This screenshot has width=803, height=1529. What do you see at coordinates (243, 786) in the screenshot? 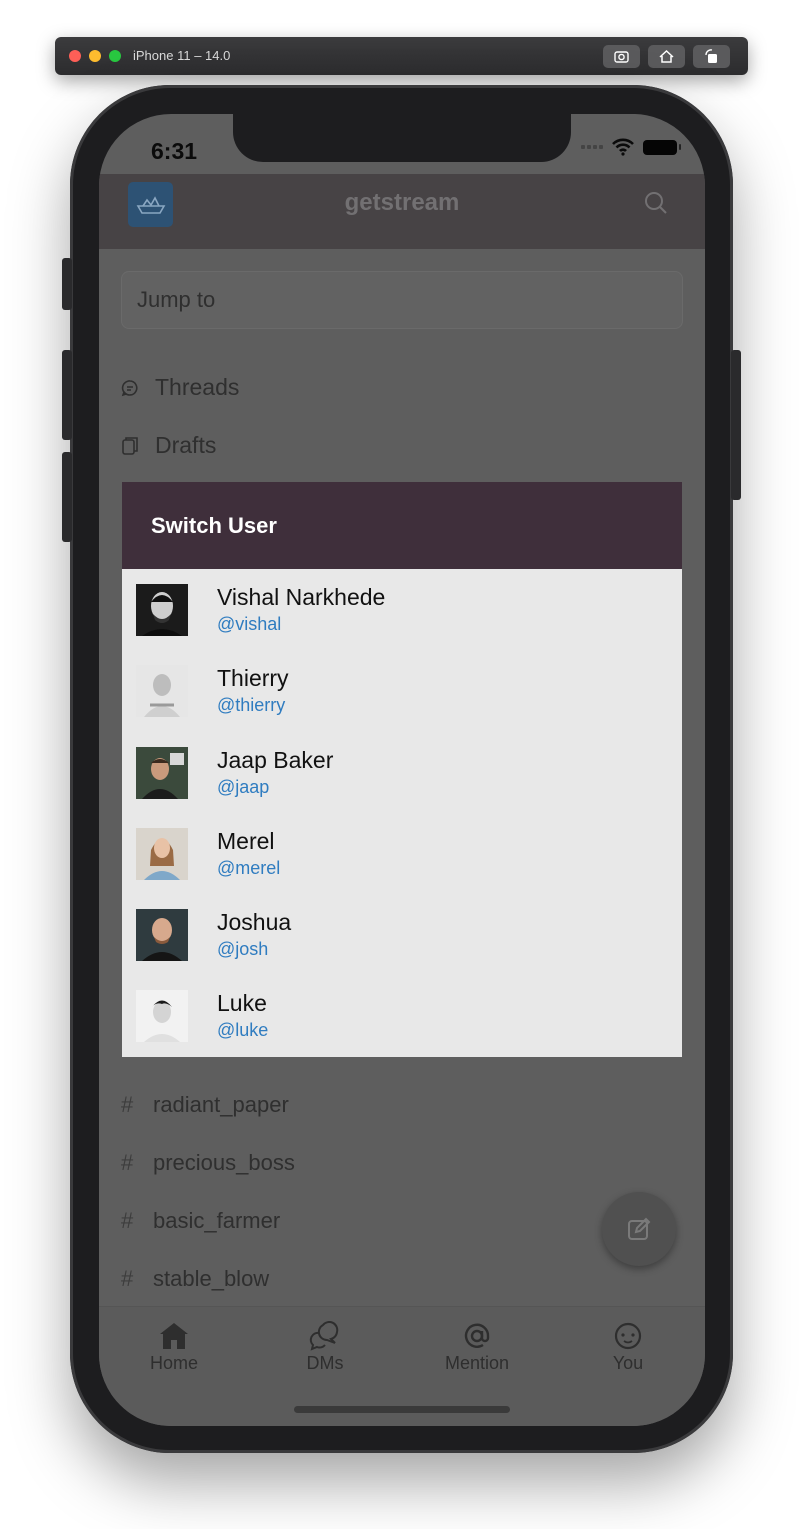
I see `user-handle: @jaap` at bounding box center [243, 786].